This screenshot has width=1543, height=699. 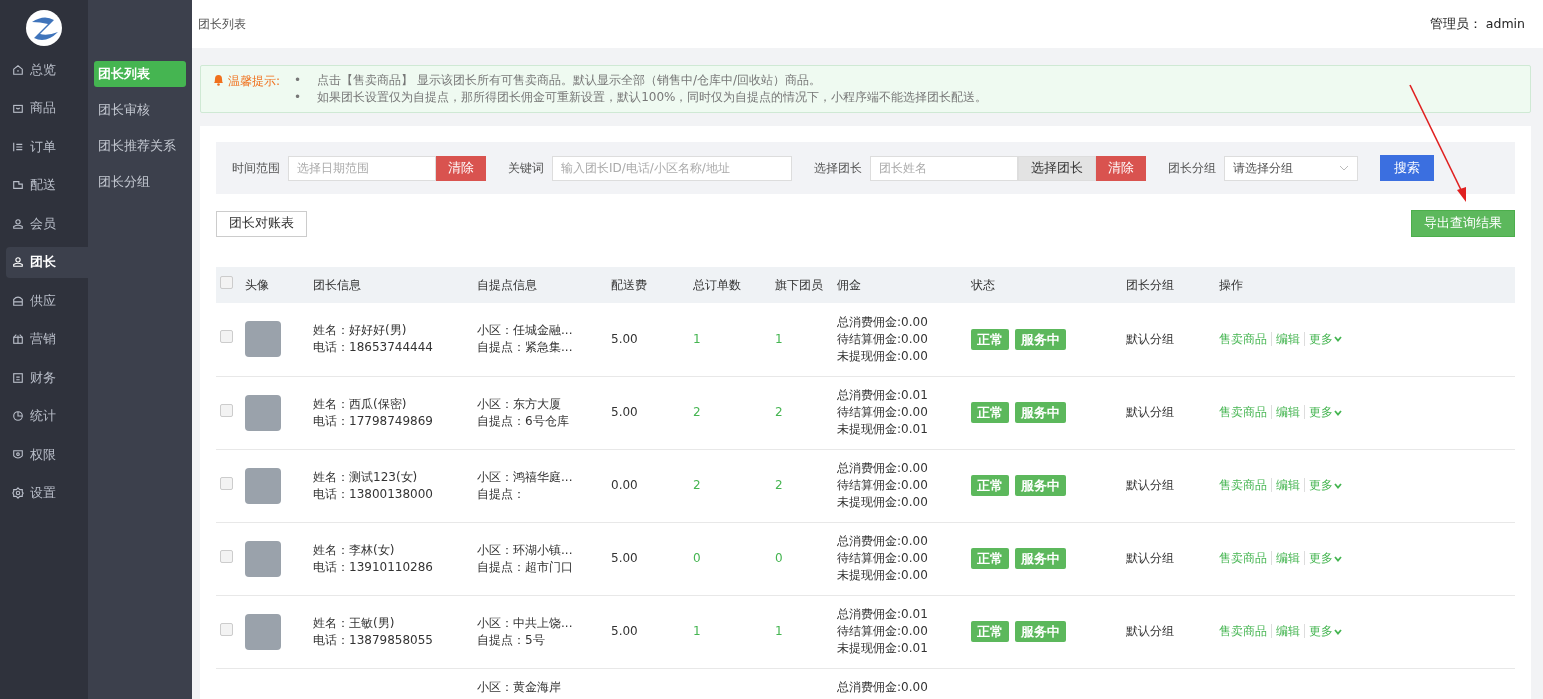 What do you see at coordinates (47, 416) in the screenshot?
I see `nav-item: 统计` at bounding box center [47, 416].